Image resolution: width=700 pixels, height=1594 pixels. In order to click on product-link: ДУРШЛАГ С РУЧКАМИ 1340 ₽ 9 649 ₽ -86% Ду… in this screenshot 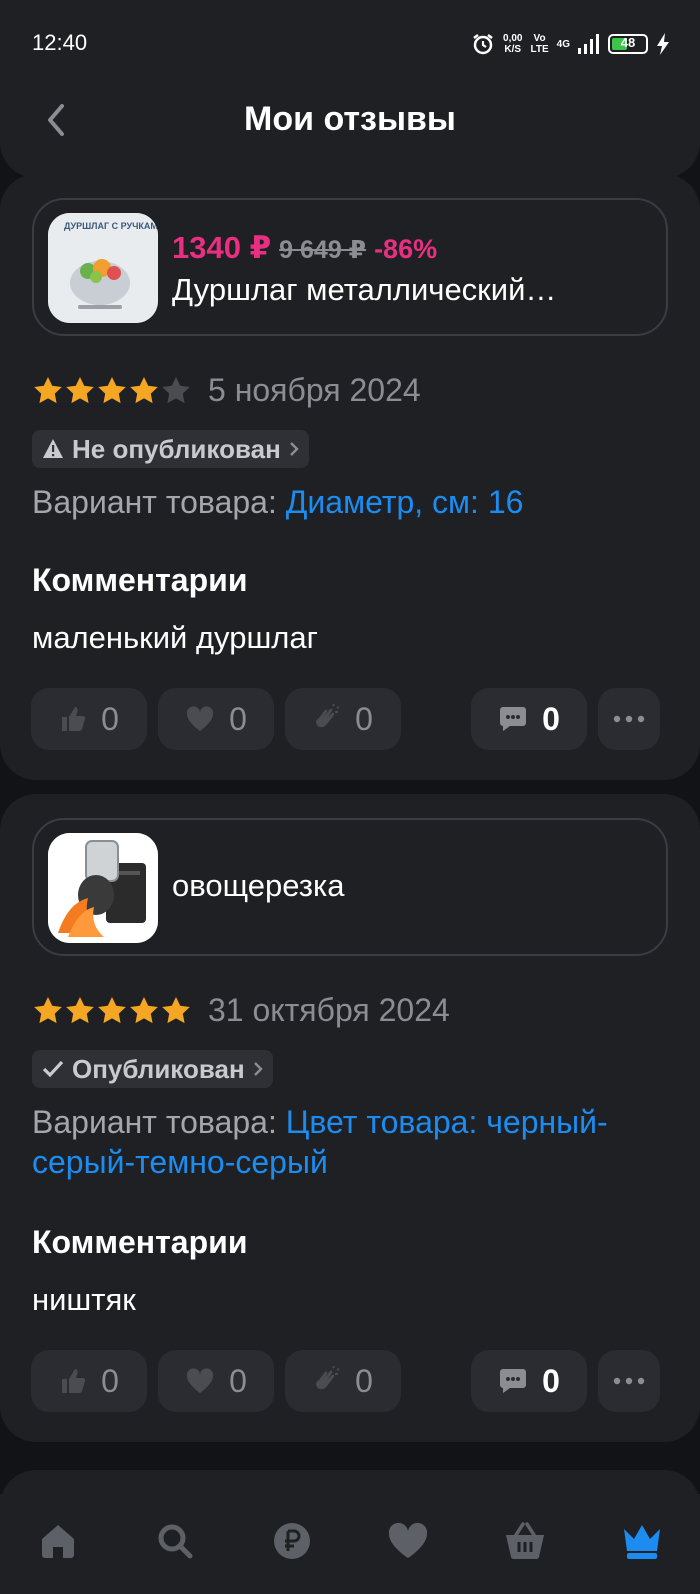, I will do `click(350, 267)`.